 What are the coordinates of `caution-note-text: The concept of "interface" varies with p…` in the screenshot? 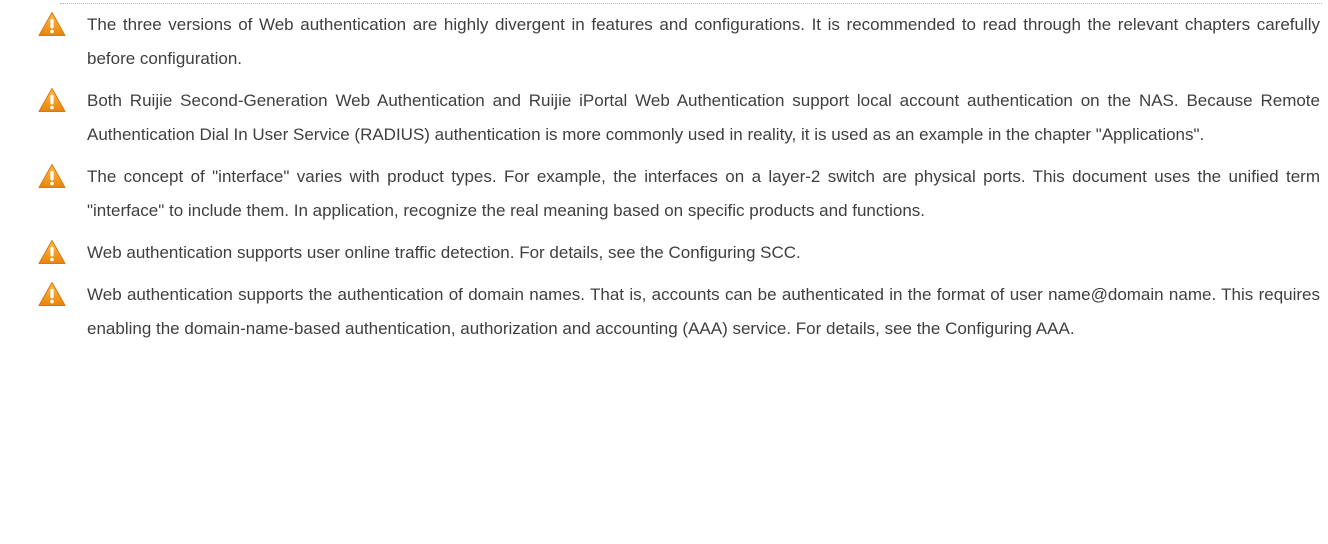 It's located at (703, 193).